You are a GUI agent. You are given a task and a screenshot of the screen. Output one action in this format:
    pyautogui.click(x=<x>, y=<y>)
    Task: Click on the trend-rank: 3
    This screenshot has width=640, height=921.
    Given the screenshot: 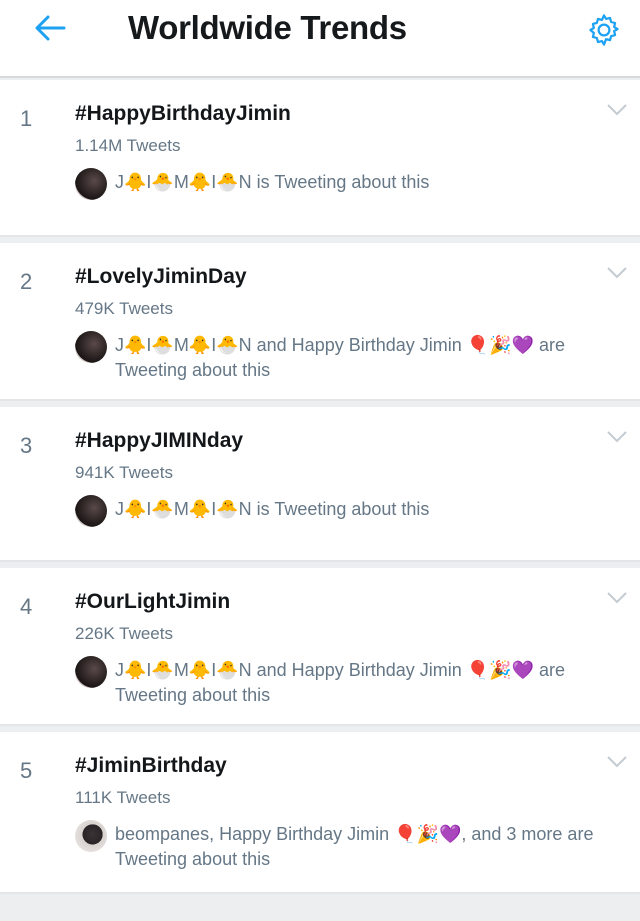 What is the action you would take?
    pyautogui.click(x=26, y=445)
    